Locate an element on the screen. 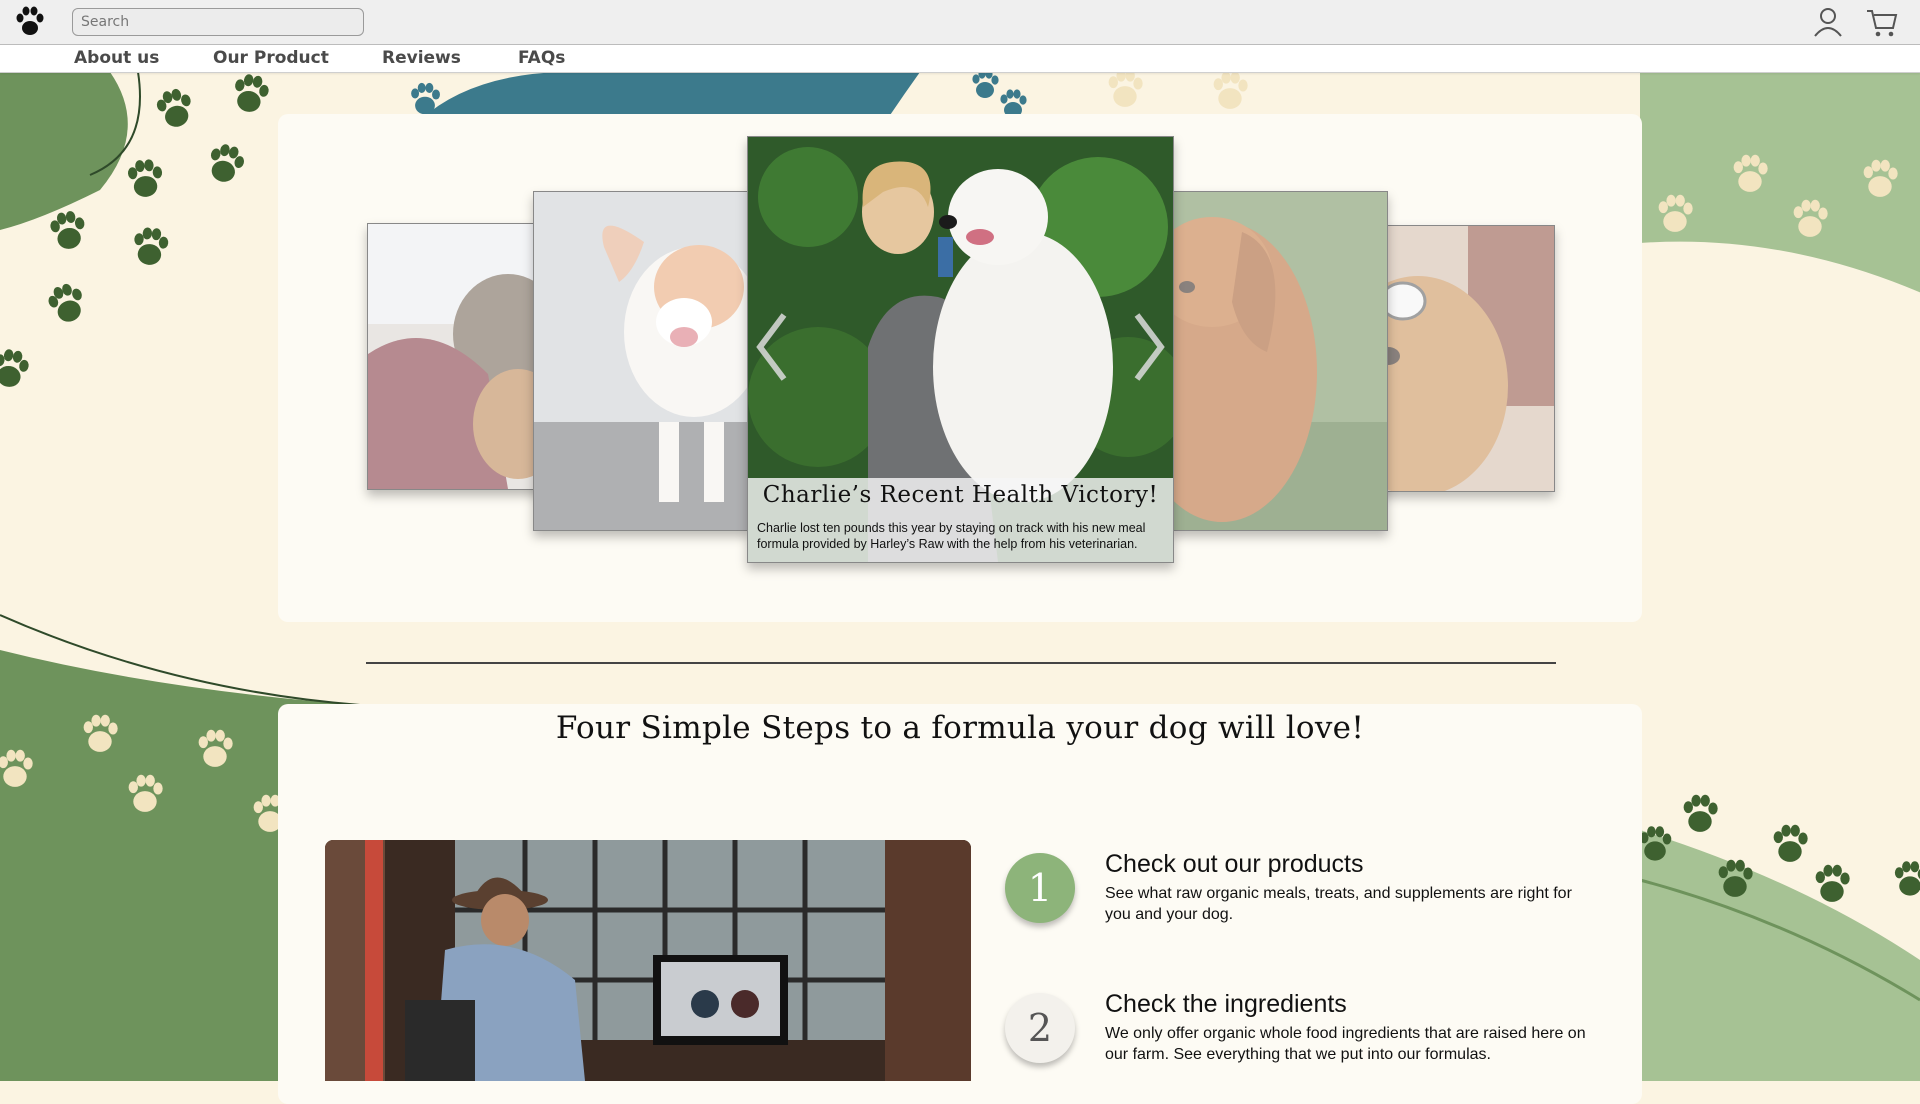 The width and height of the screenshot is (1920, 1104). nav-reviews: Reviews is located at coordinates (421, 58).